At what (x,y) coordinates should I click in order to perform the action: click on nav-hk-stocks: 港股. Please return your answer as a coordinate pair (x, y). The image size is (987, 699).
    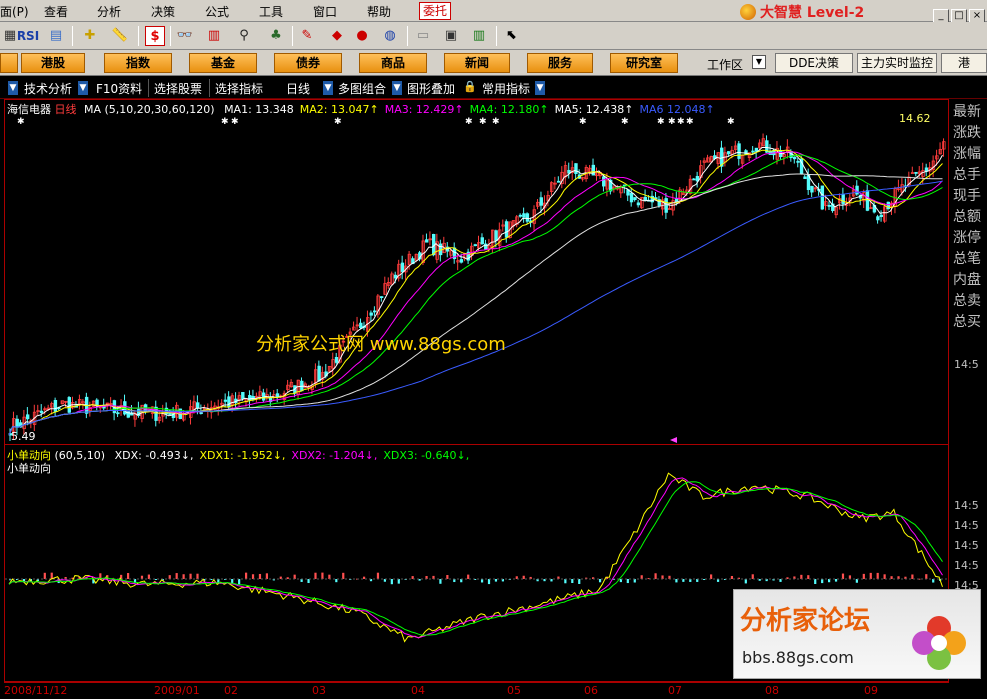
    Looking at the image, I should click on (53, 63).